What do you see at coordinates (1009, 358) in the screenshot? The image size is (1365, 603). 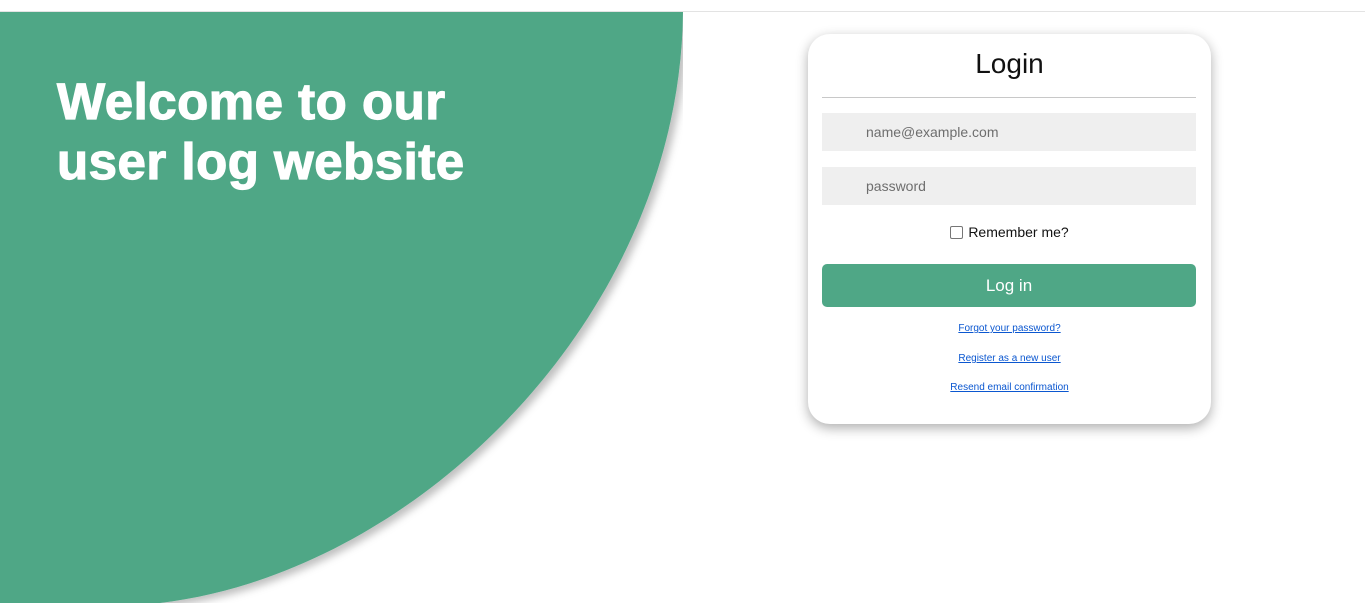 I see `register-link: Register as a new user` at bounding box center [1009, 358].